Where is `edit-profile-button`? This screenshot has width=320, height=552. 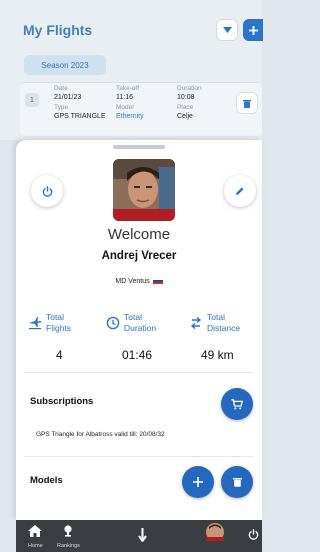 edit-profile-button is located at coordinates (240, 191).